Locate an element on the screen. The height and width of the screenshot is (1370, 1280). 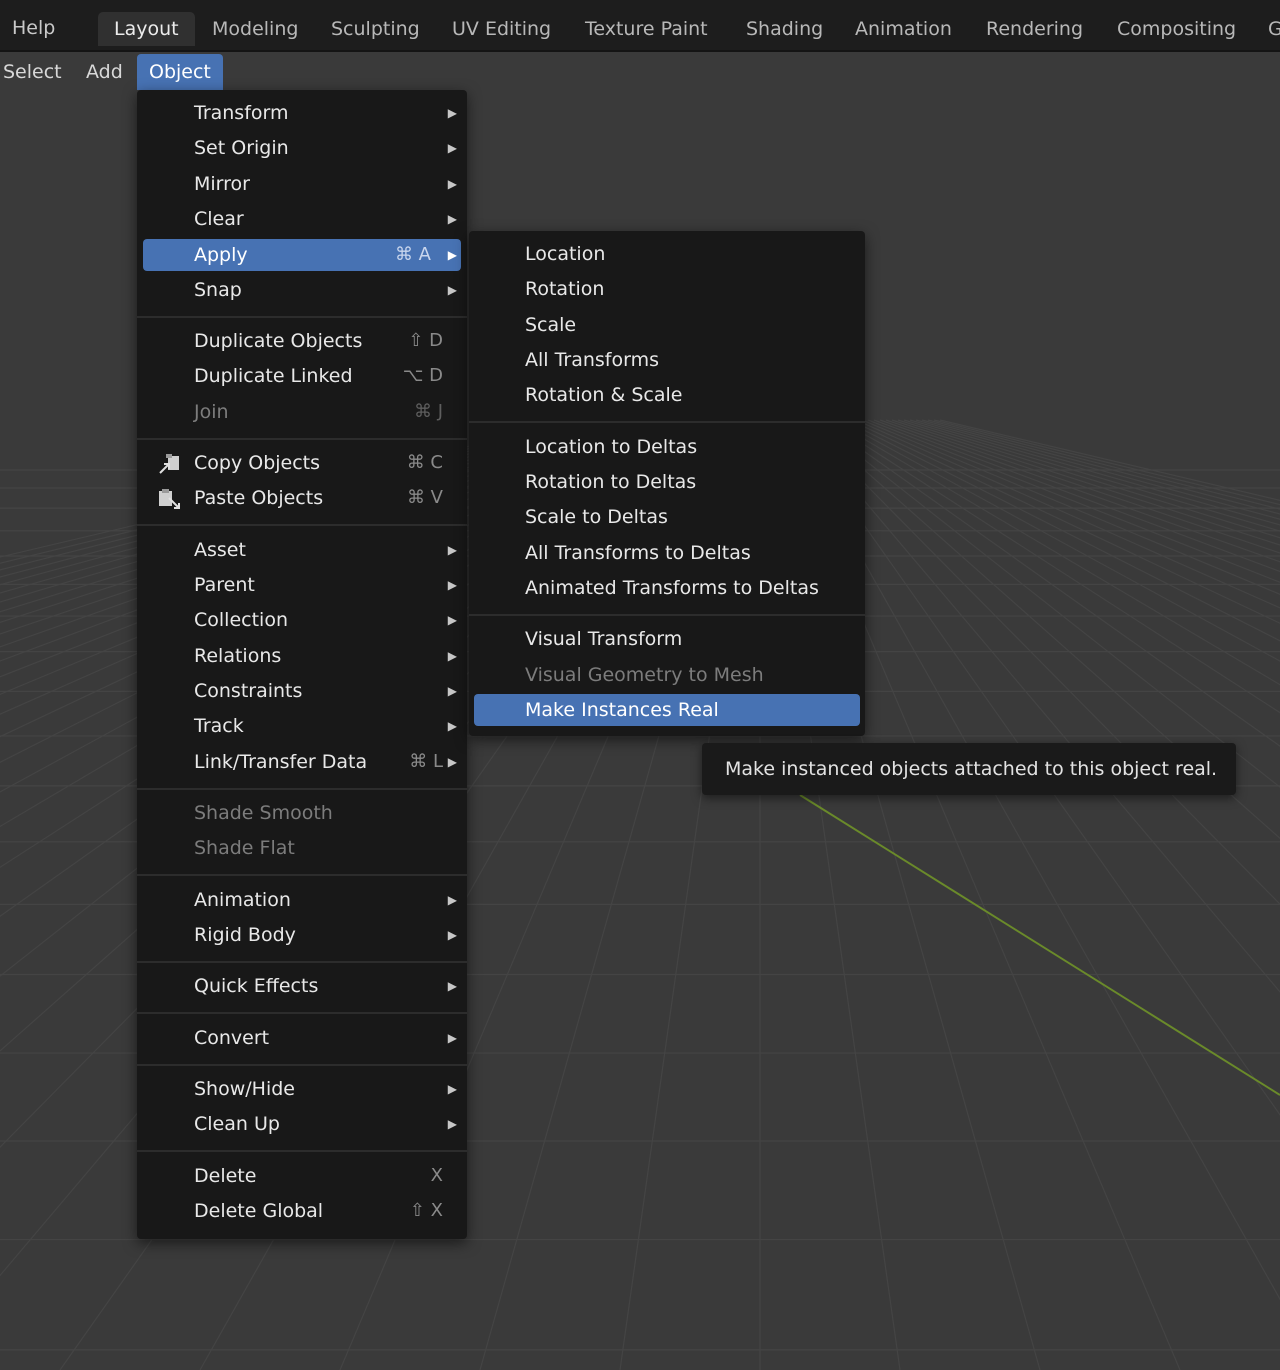
menu-item-label: Asset is located at coordinates (220, 550).